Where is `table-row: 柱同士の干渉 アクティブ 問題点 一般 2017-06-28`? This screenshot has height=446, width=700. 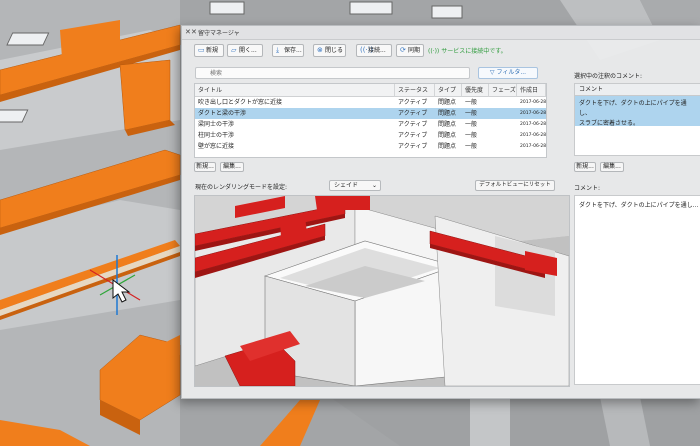
table-row: 柱同士の干渉 アクティブ 問題点 一般 2017-06-28 is located at coordinates (370, 135).